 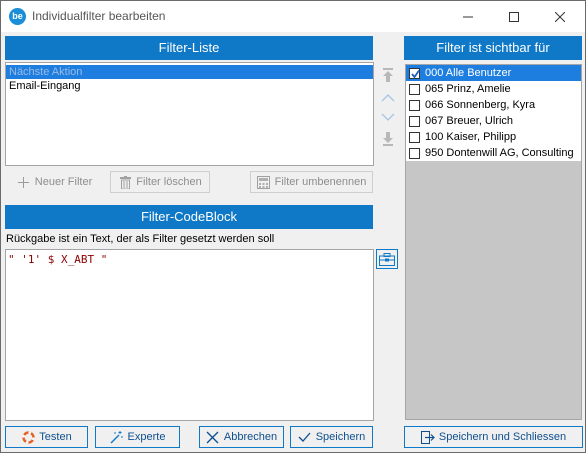 I want to click on filter-list-item: Email-Eingang, so click(x=189, y=86).